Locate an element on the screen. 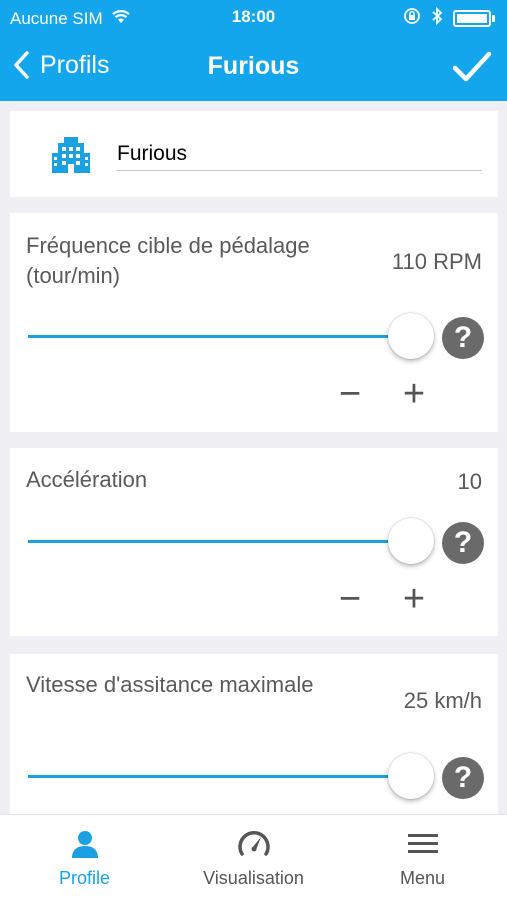 The height and width of the screenshot is (900, 507). page-title: Furious is located at coordinates (253, 66).